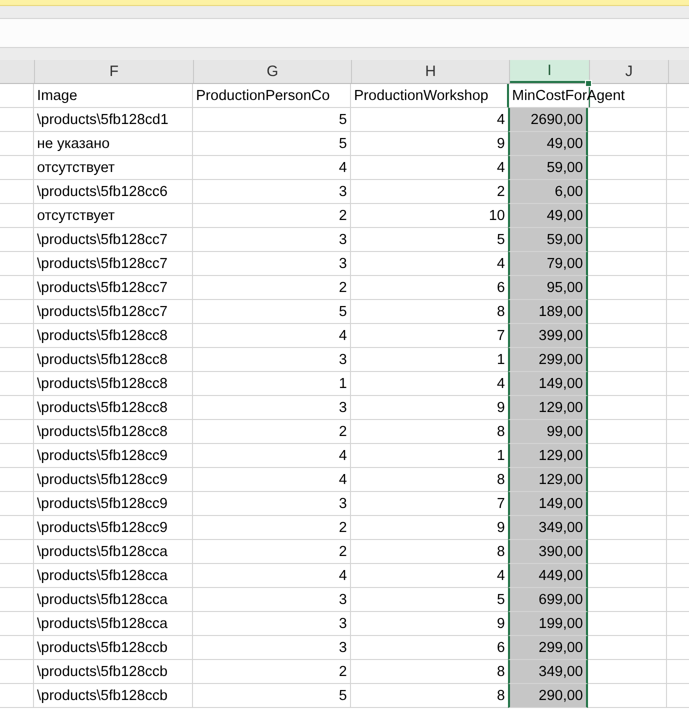 The image size is (689, 714). Describe the element at coordinates (548, 576) in the screenshot. I see `table-cell: 449,00` at that location.